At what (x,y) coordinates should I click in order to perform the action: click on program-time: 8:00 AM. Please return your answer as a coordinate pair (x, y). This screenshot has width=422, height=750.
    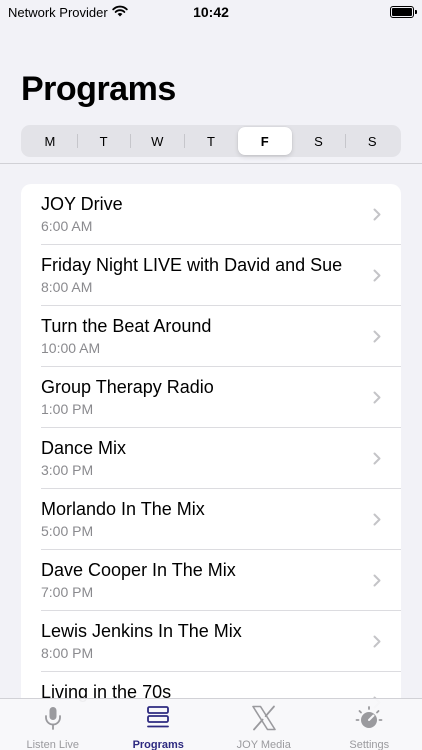
    Looking at the image, I should click on (67, 287).